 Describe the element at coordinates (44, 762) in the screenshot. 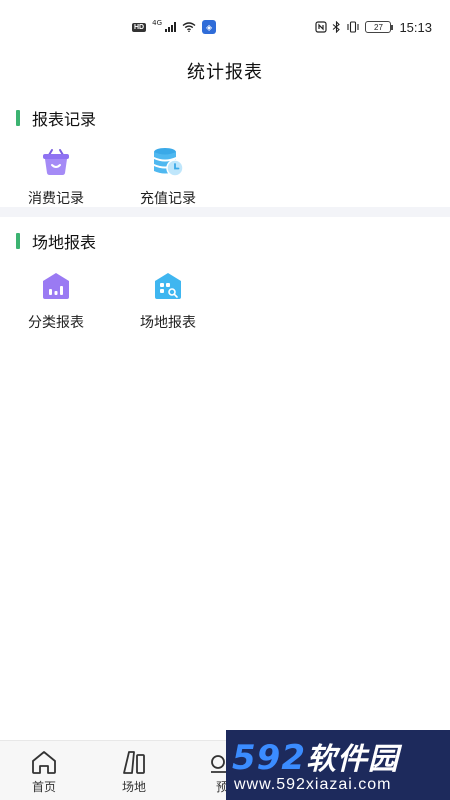

I see `home-icon` at that location.